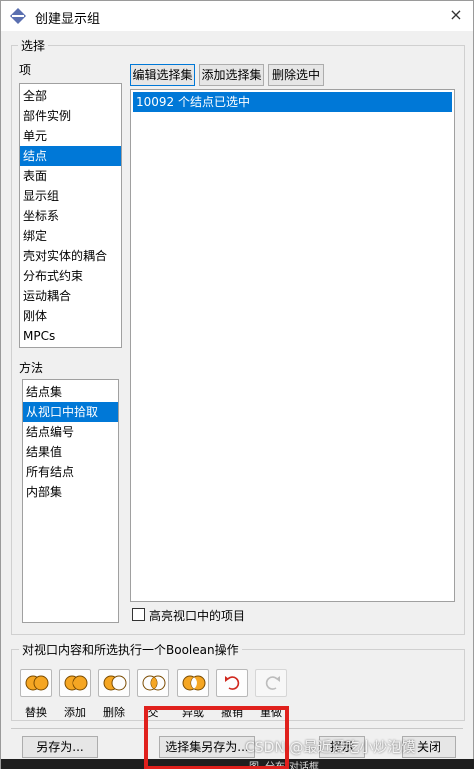 This screenshot has height=769, width=474. What do you see at coordinates (70, 136) in the screenshot?
I see `item-type-option: 单元` at bounding box center [70, 136].